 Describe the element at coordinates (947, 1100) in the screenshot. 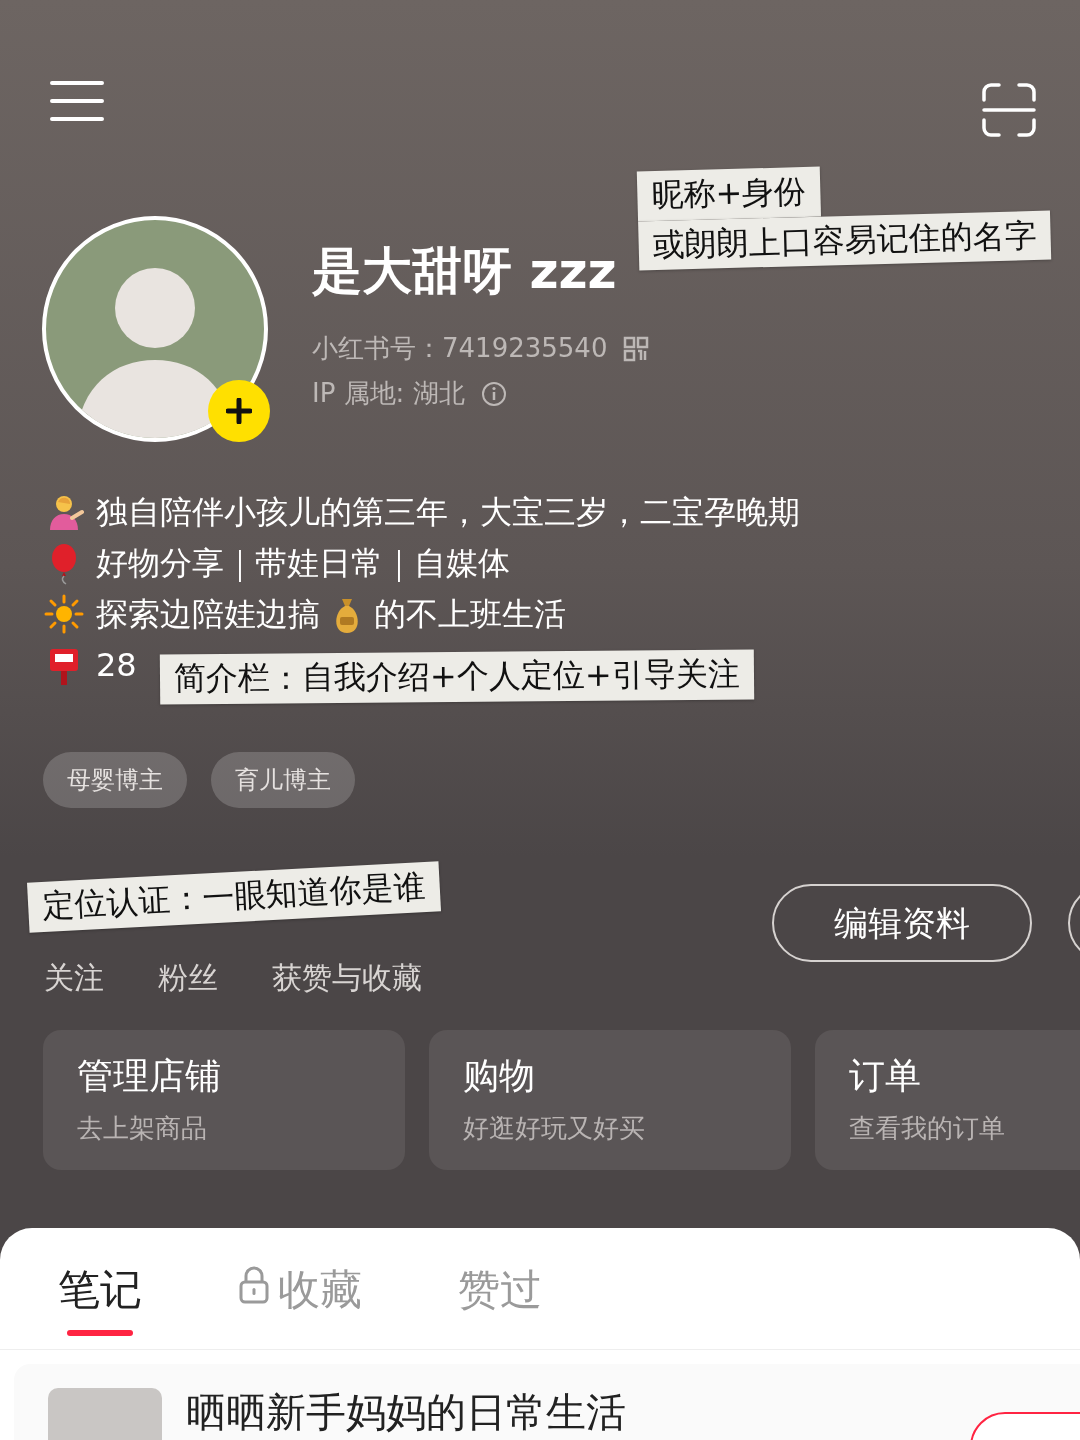

I see `shortcut-card: 订单 查看我的订单` at that location.